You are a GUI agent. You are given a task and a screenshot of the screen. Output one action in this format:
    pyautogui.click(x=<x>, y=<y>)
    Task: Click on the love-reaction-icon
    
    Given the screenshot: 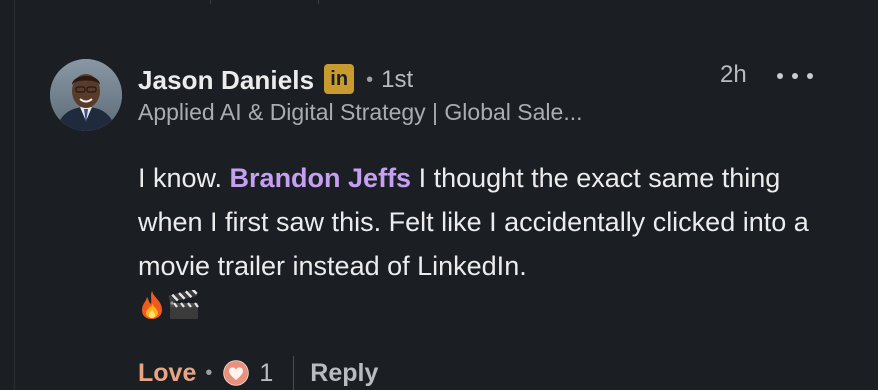 What is the action you would take?
    pyautogui.click(x=236, y=373)
    